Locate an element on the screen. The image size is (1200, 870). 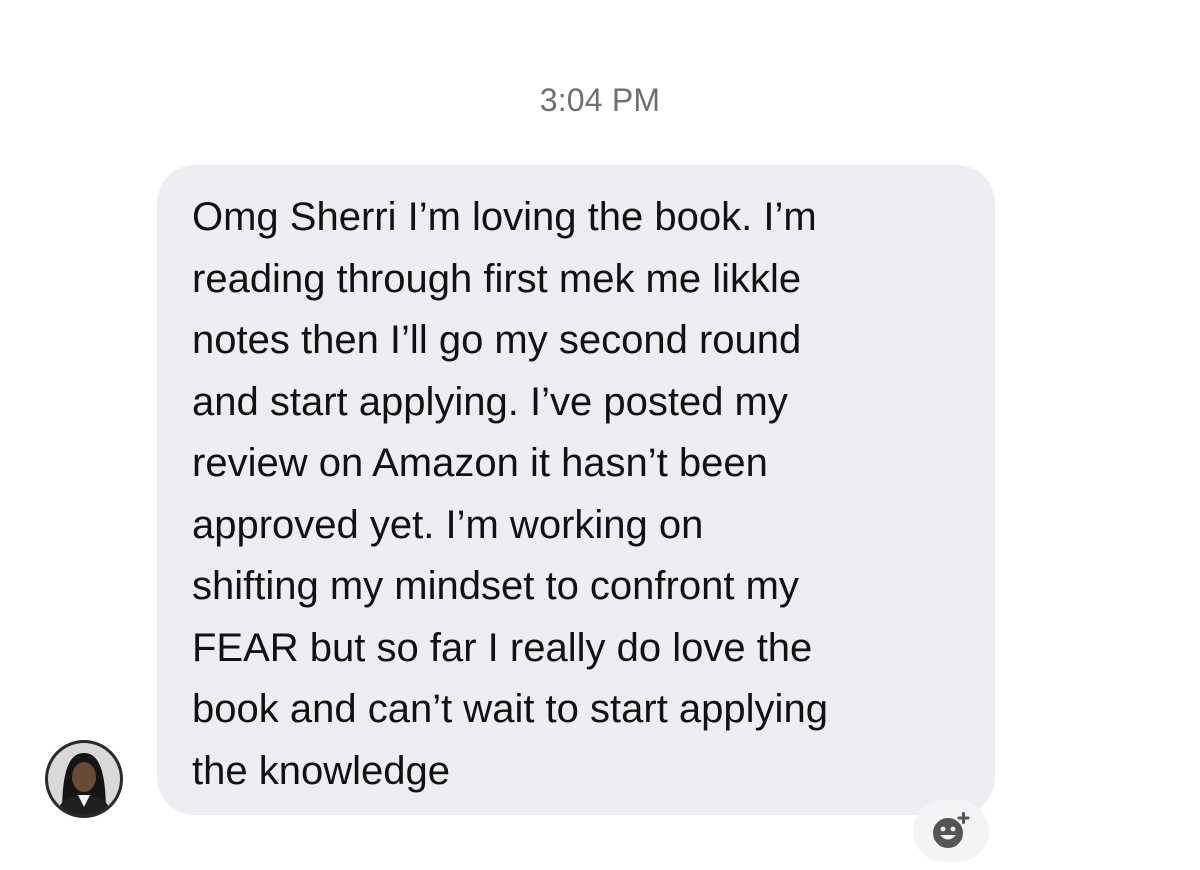
sender-avatar is located at coordinates (84, 779).